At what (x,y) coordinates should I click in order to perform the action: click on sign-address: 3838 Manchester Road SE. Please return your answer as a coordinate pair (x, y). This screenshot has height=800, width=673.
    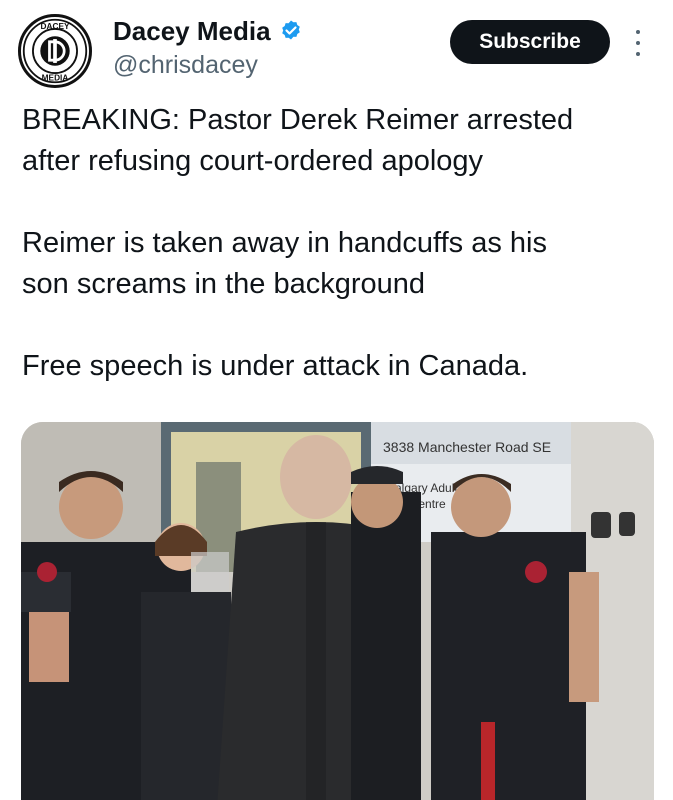
    Looking at the image, I should click on (467, 447).